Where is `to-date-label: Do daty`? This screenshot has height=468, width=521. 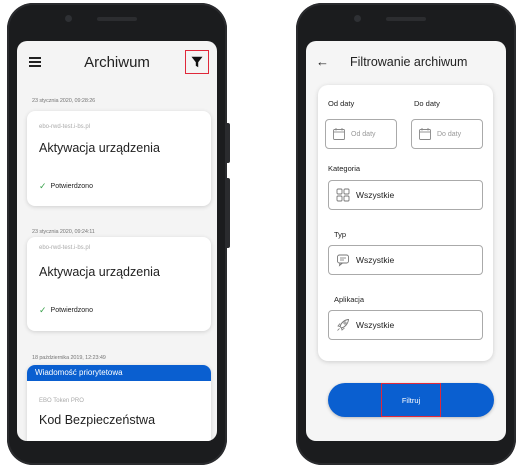
to-date-label: Do daty is located at coordinates (427, 103).